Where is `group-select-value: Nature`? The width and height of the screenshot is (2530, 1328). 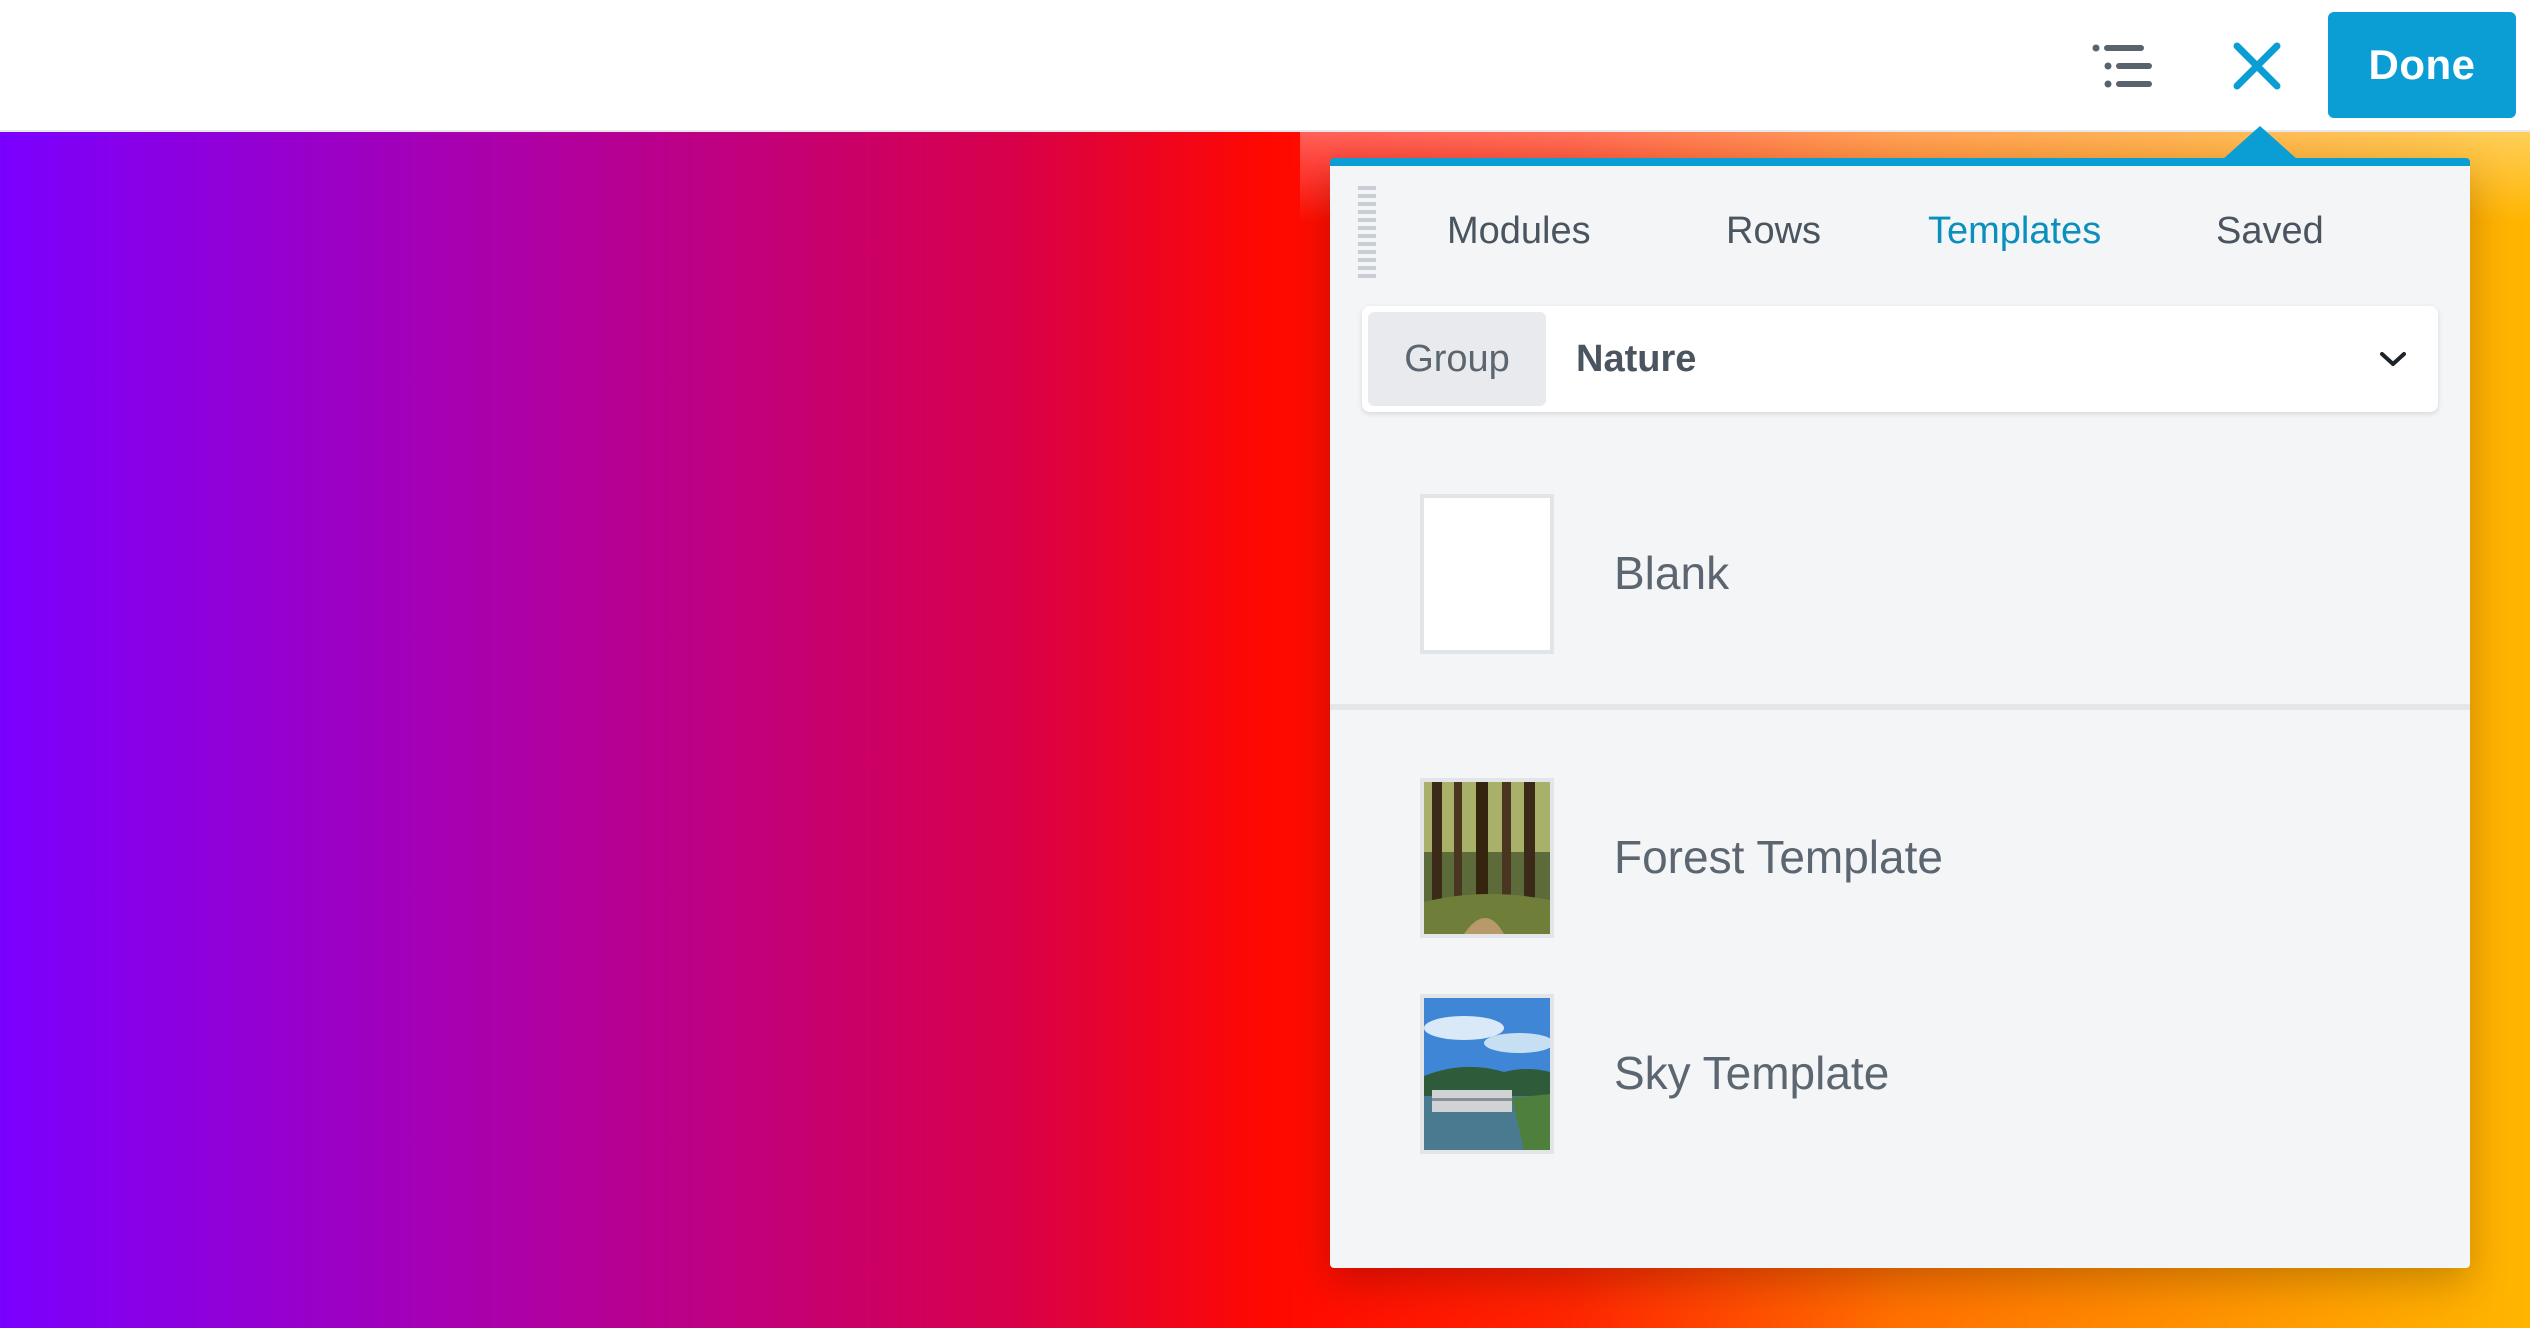
group-select-value: Nature is located at coordinates (1636, 359).